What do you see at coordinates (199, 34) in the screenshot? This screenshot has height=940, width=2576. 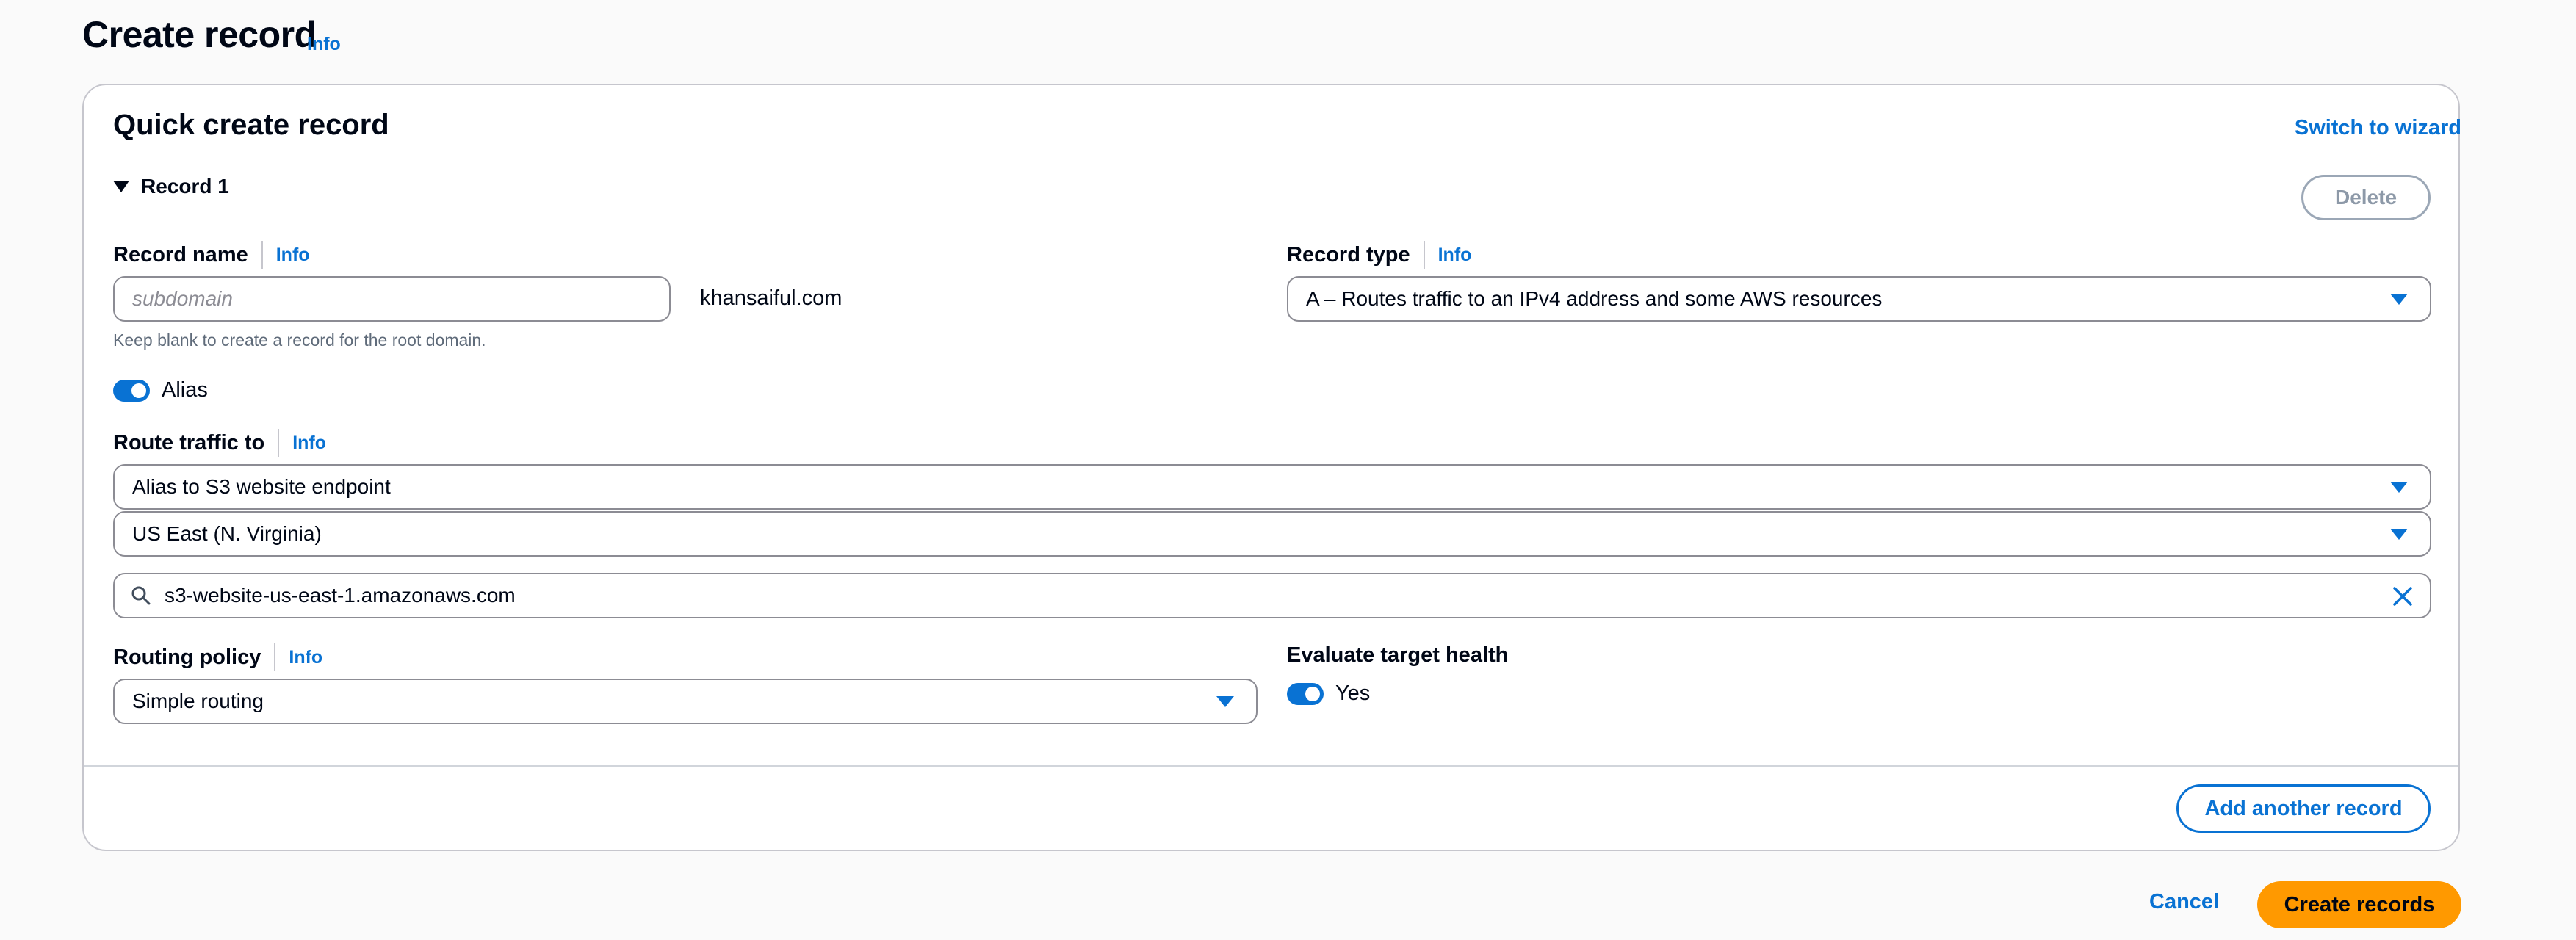 I see `page-title: Create record` at bounding box center [199, 34].